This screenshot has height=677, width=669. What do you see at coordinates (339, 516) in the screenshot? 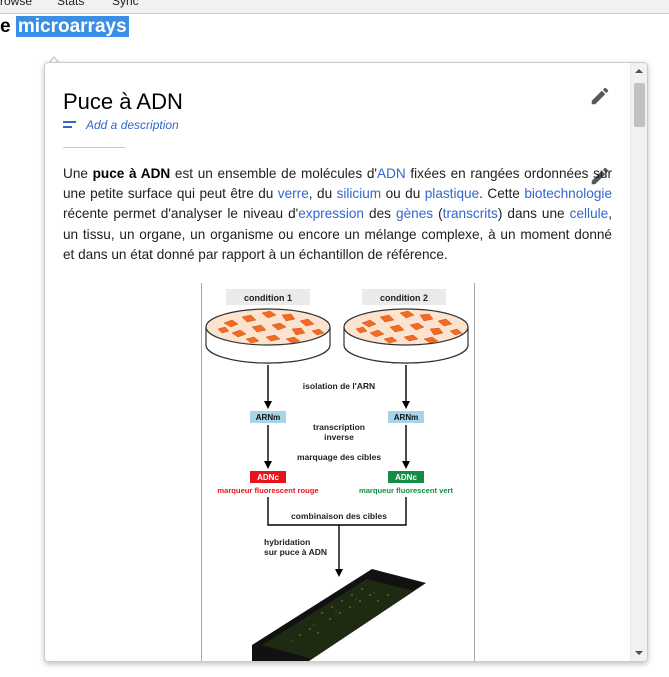
I see `combinaison-label: combinaison des cibles` at bounding box center [339, 516].